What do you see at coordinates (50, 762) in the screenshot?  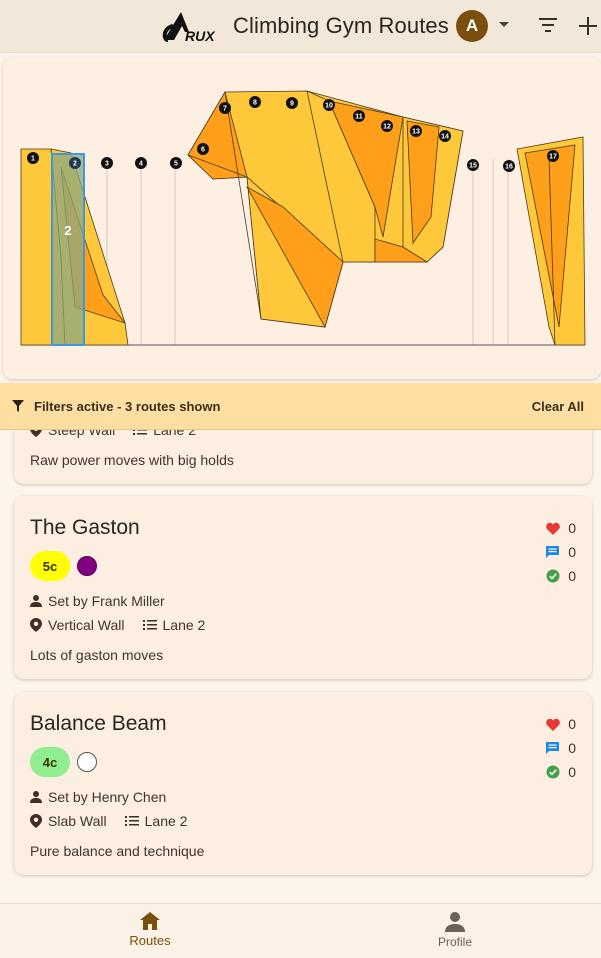 I see `grade-badge: 4c` at bounding box center [50, 762].